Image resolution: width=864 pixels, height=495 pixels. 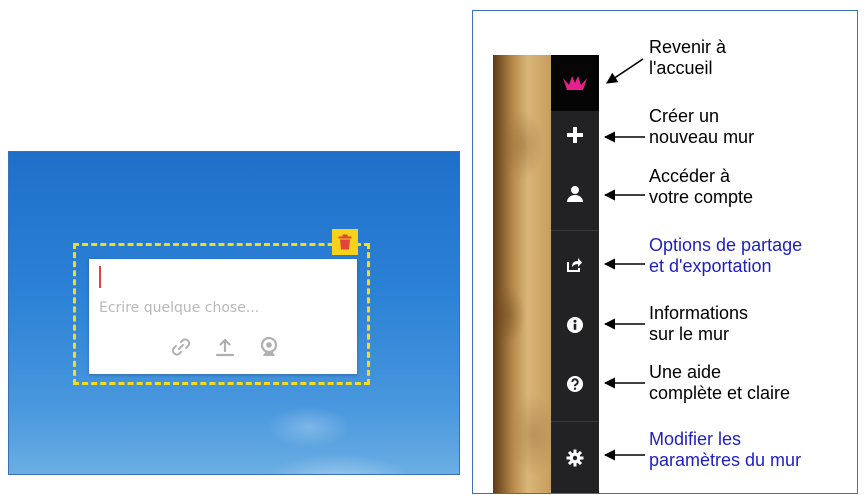 What do you see at coordinates (690, 176) in the screenshot?
I see `annotation-line: Accéder à` at bounding box center [690, 176].